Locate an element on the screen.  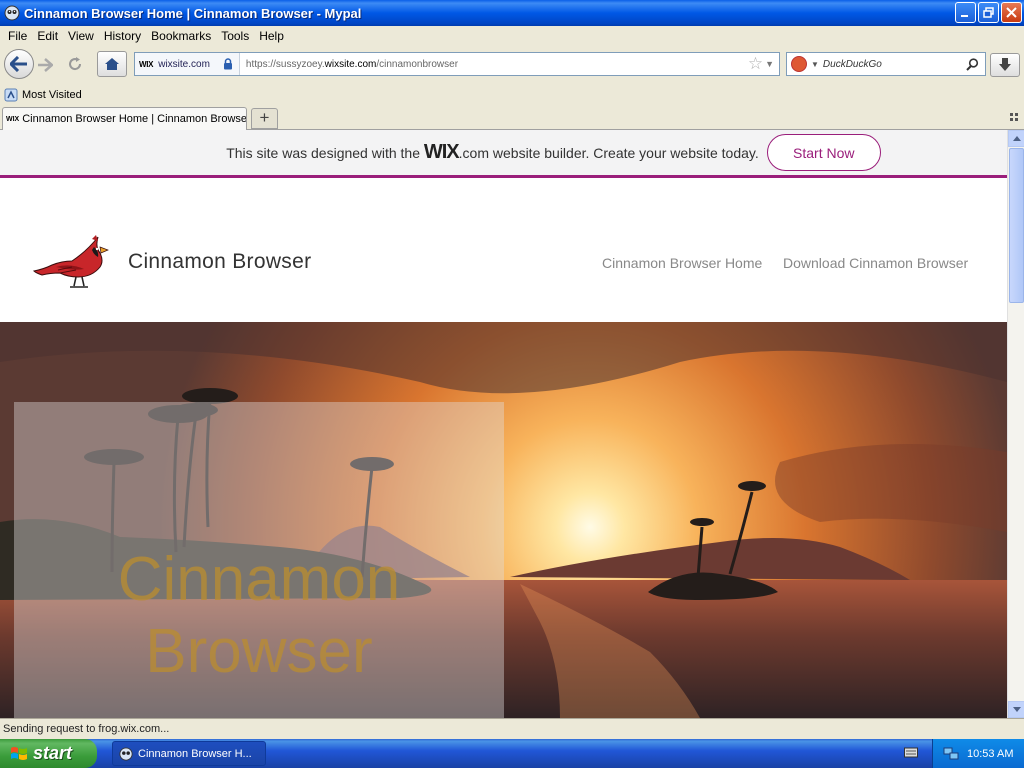
reload-icon is located at coordinates (75, 64).